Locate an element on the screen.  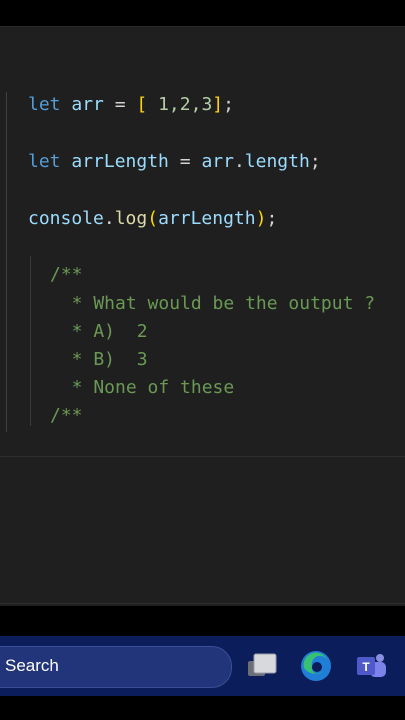
code-line-2: let arrLength = arr.length; is located at coordinates (174, 162).